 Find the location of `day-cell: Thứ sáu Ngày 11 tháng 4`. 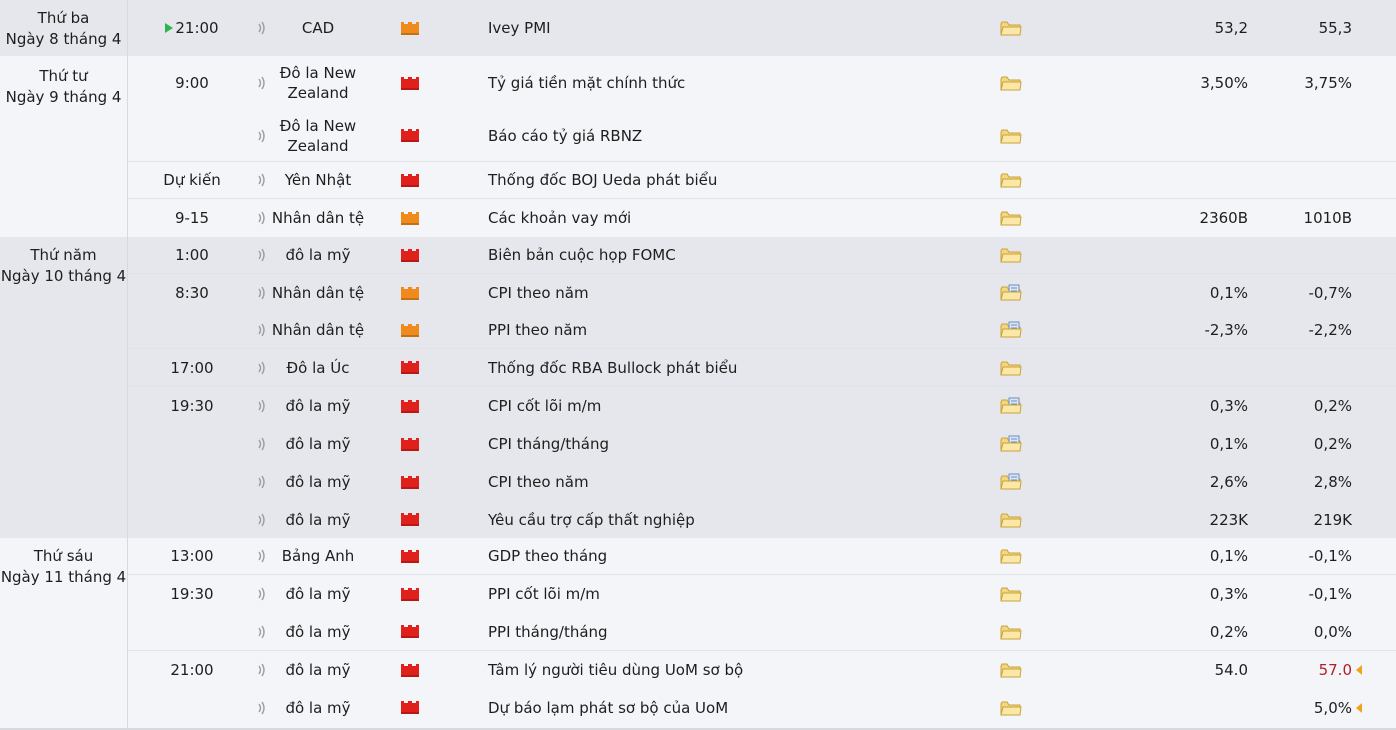

day-cell: Thứ sáu Ngày 11 tháng 4 is located at coordinates (64, 633).